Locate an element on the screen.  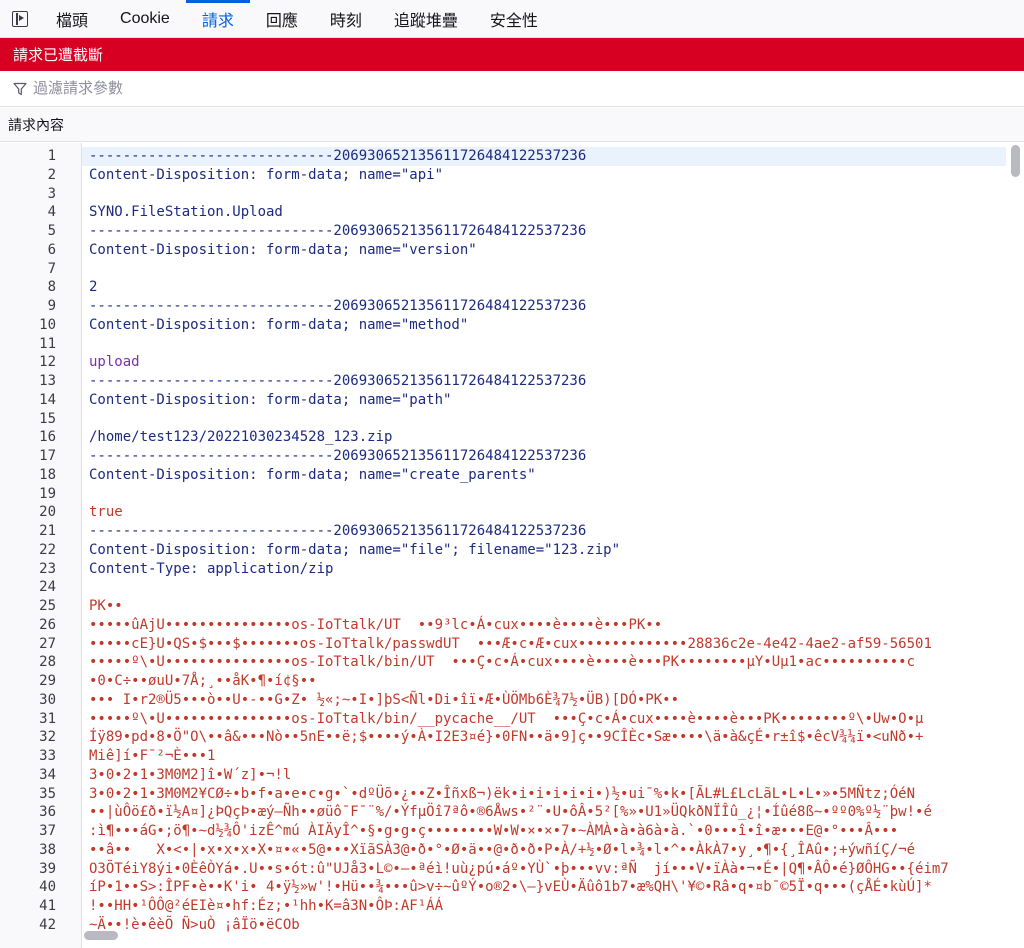
line-number: 6 is located at coordinates (51, 249).